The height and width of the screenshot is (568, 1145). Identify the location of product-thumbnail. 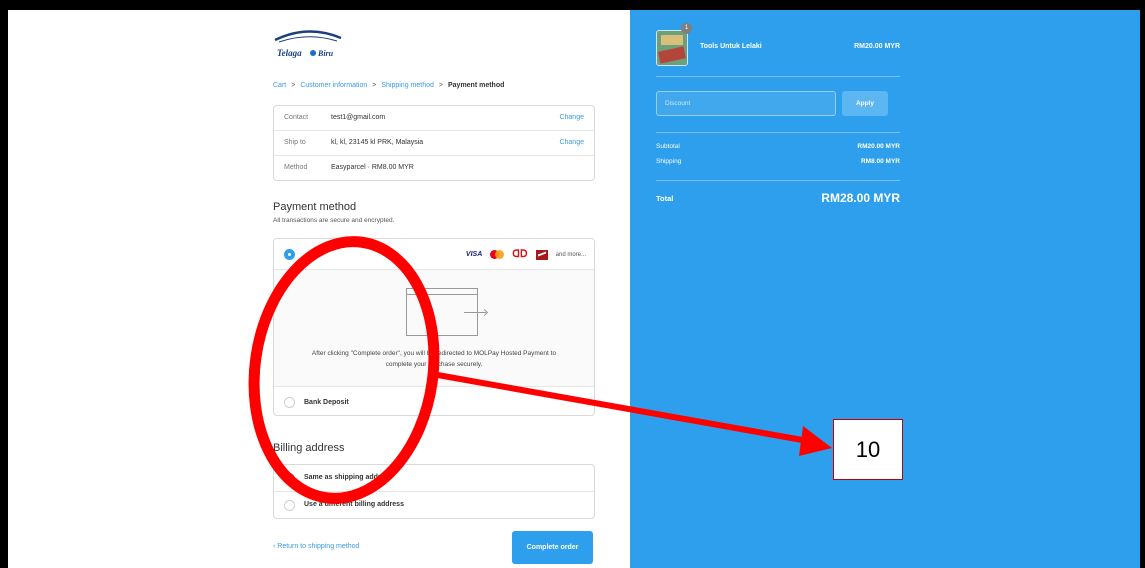
(672, 48).